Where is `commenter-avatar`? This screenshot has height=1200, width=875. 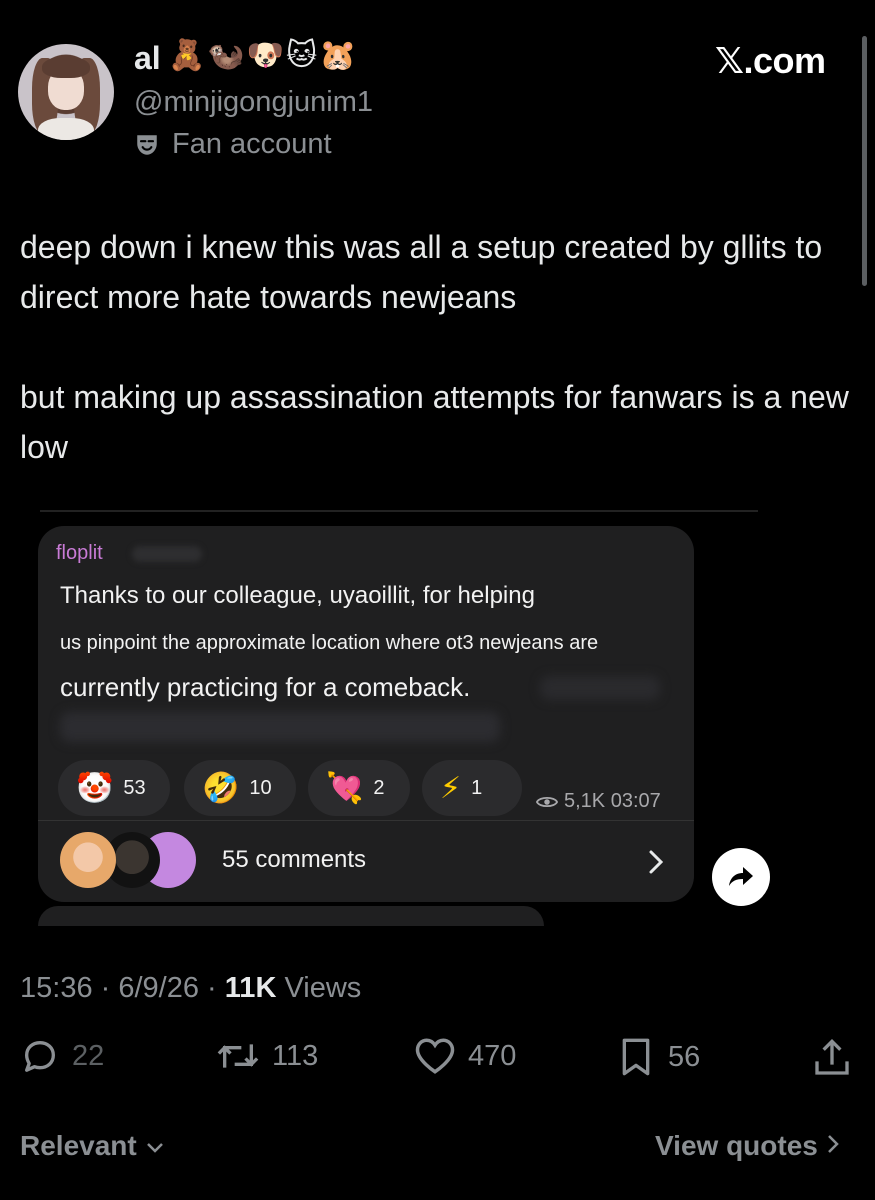 commenter-avatar is located at coordinates (88, 860).